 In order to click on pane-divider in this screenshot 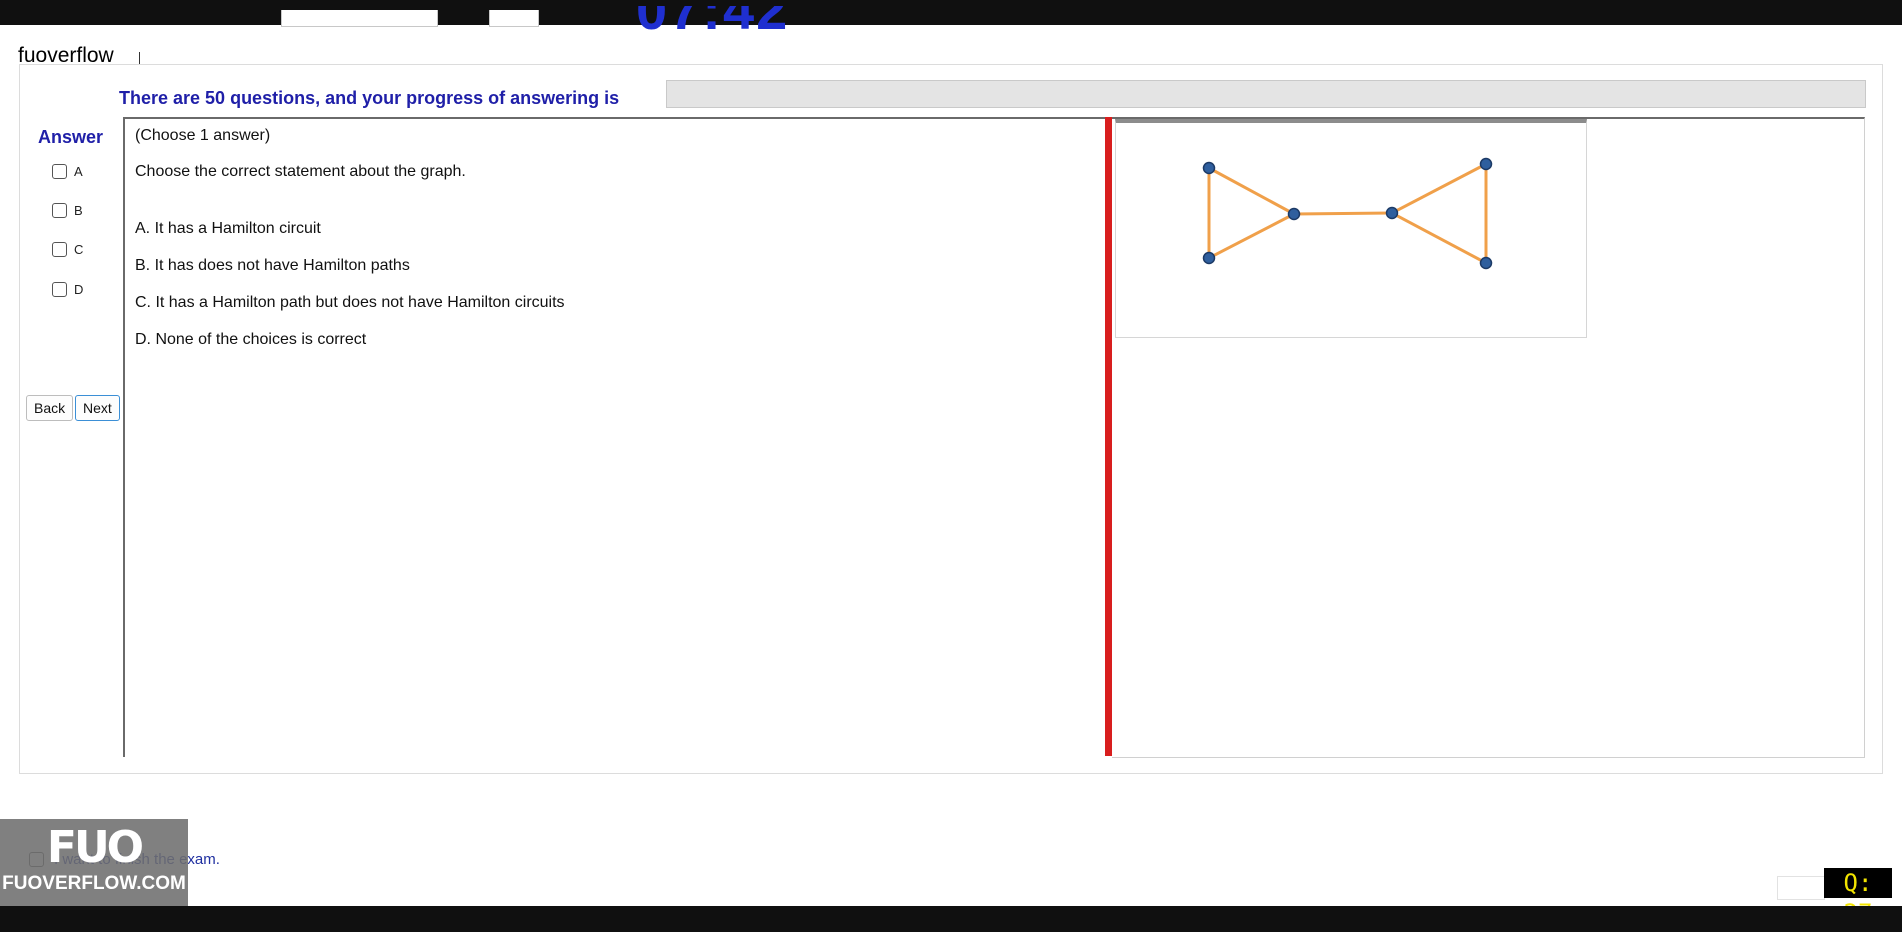, I will do `click(1108, 436)`.